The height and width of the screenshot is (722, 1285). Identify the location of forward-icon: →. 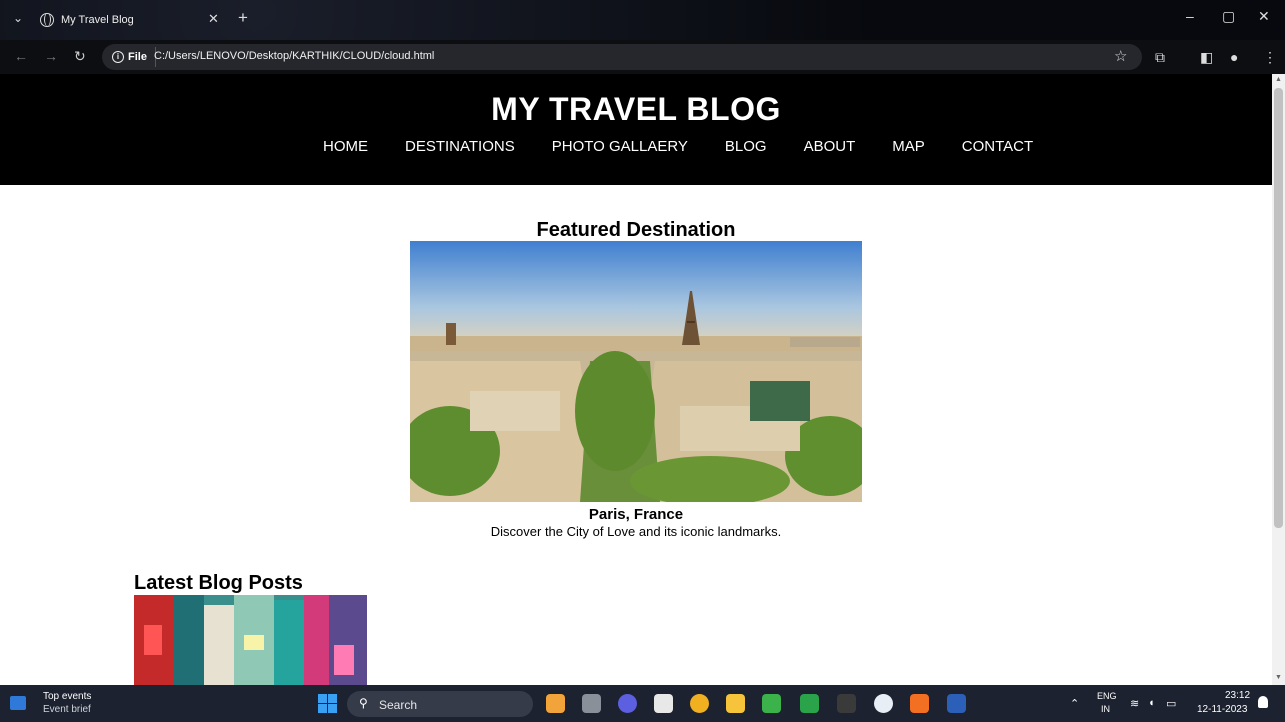
(51, 56).